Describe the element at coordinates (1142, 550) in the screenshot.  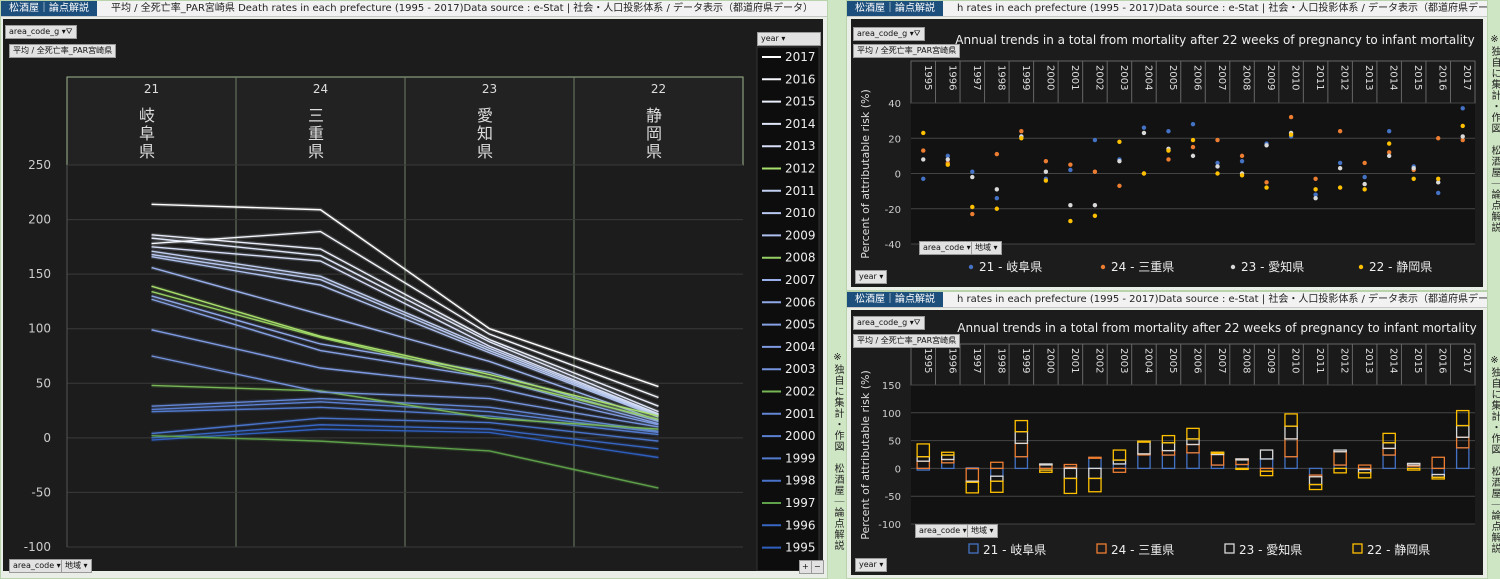
I see `legend-label: 24 - 三重県` at that location.